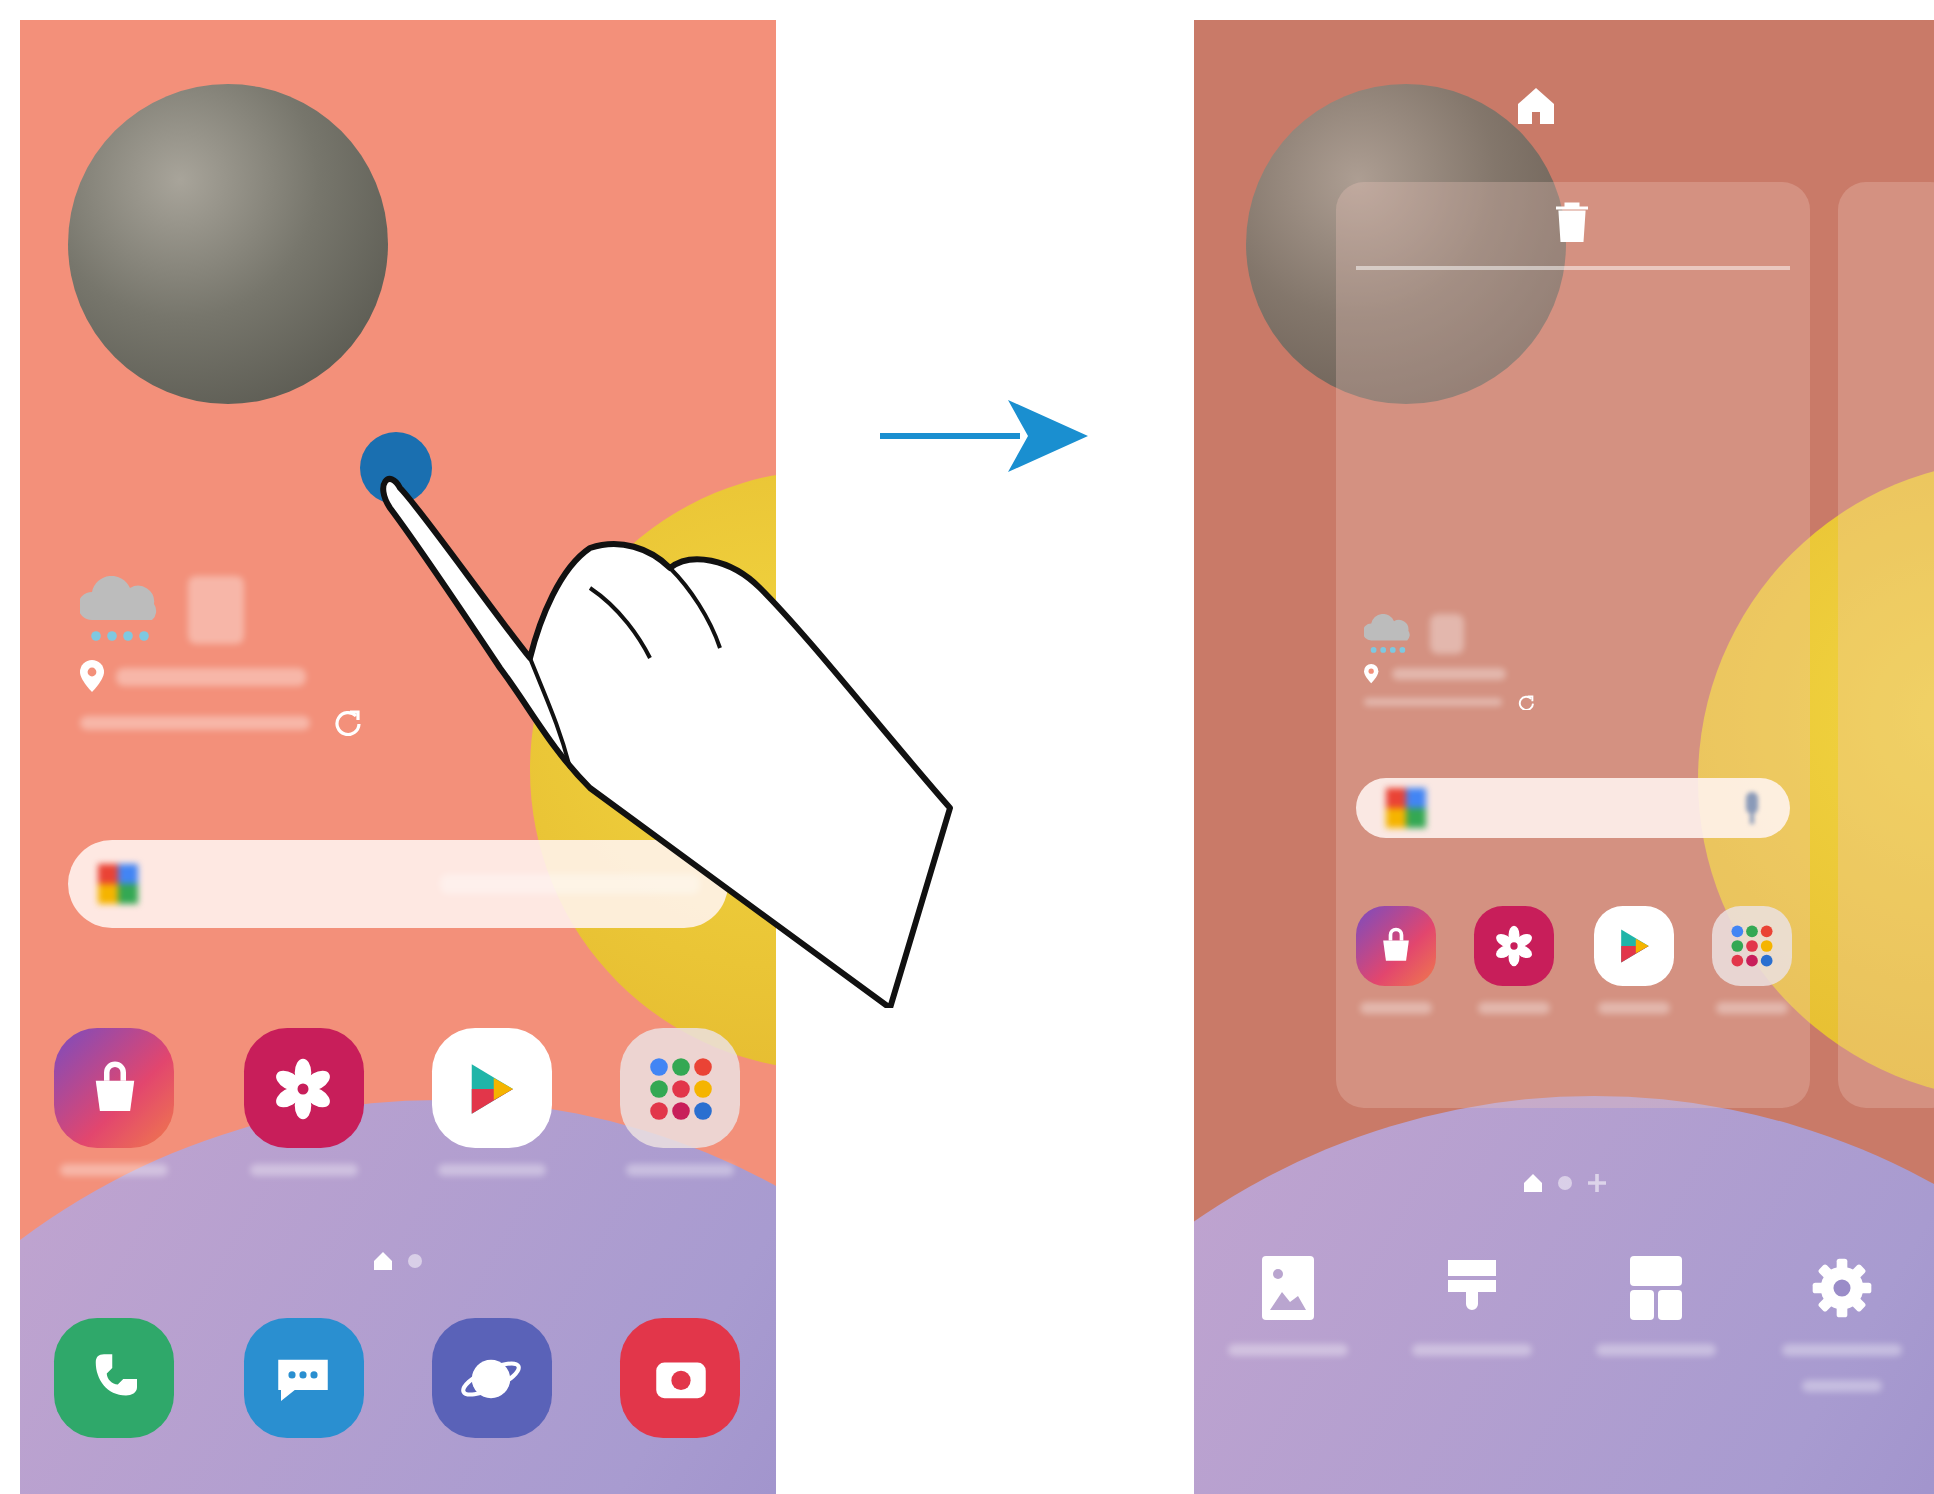 The height and width of the screenshot is (1494, 1934). What do you see at coordinates (1287, 1288) in the screenshot?
I see `picture-icon` at bounding box center [1287, 1288].